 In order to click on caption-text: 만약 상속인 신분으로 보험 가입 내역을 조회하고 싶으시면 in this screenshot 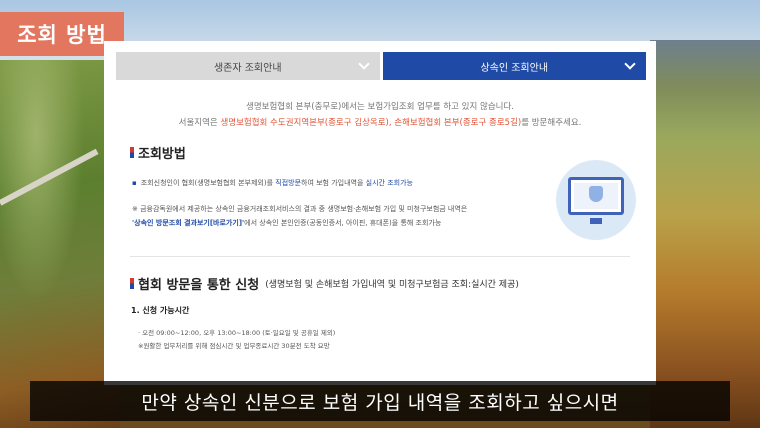, I will do `click(380, 402)`.